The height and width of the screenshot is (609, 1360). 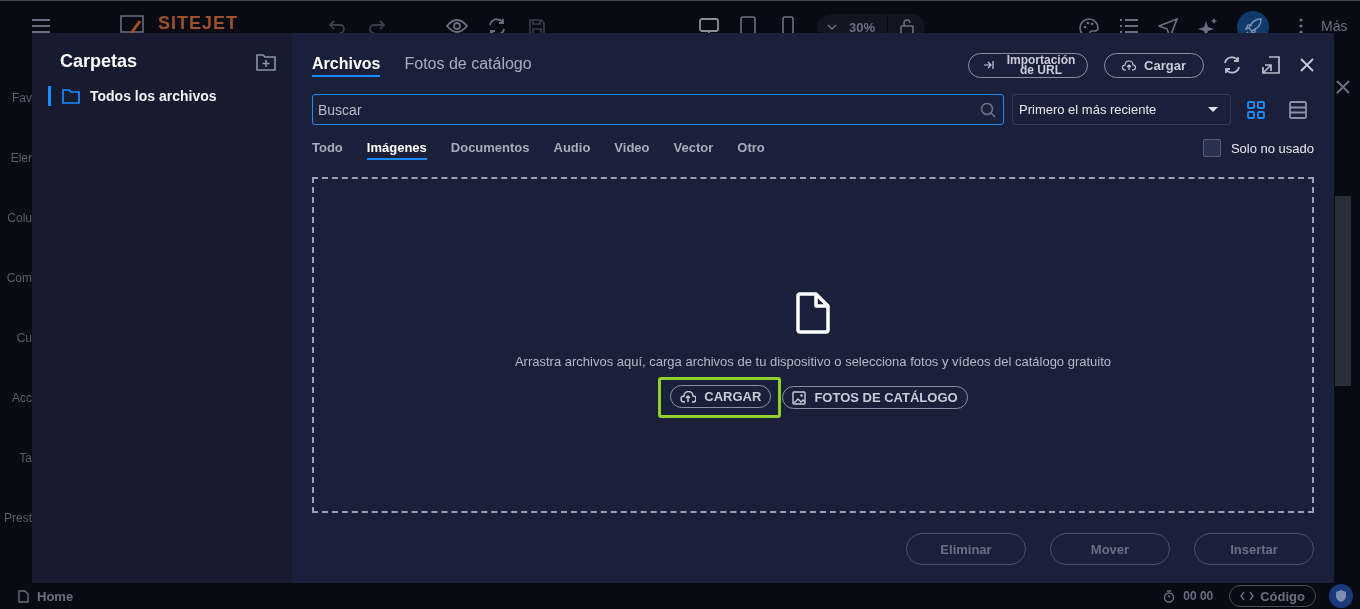 What do you see at coordinates (396, 148) in the screenshot?
I see `filter-tab: Imágenes` at bounding box center [396, 148].